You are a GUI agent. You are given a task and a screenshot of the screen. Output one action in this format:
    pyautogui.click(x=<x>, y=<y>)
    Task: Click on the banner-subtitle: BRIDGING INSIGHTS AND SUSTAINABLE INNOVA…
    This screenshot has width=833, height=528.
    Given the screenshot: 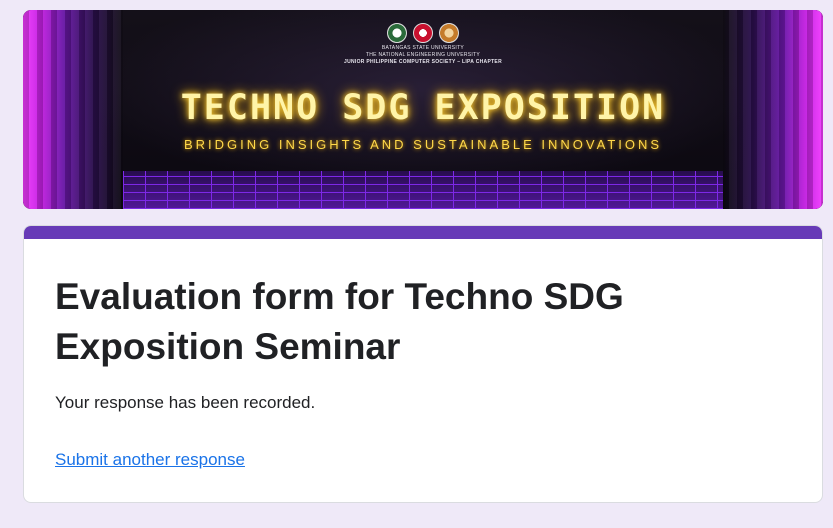 What is the action you would take?
    pyautogui.click(x=423, y=144)
    